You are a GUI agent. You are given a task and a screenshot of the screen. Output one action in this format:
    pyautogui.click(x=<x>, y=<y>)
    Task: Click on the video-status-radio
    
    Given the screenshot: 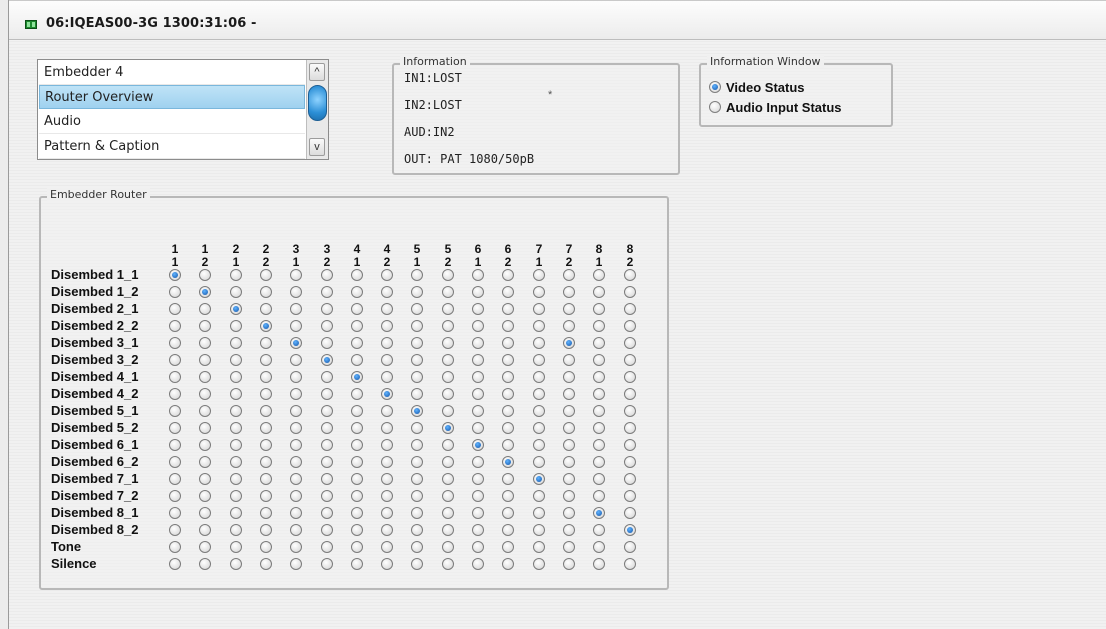 What is the action you would take?
    pyautogui.click(x=715, y=87)
    